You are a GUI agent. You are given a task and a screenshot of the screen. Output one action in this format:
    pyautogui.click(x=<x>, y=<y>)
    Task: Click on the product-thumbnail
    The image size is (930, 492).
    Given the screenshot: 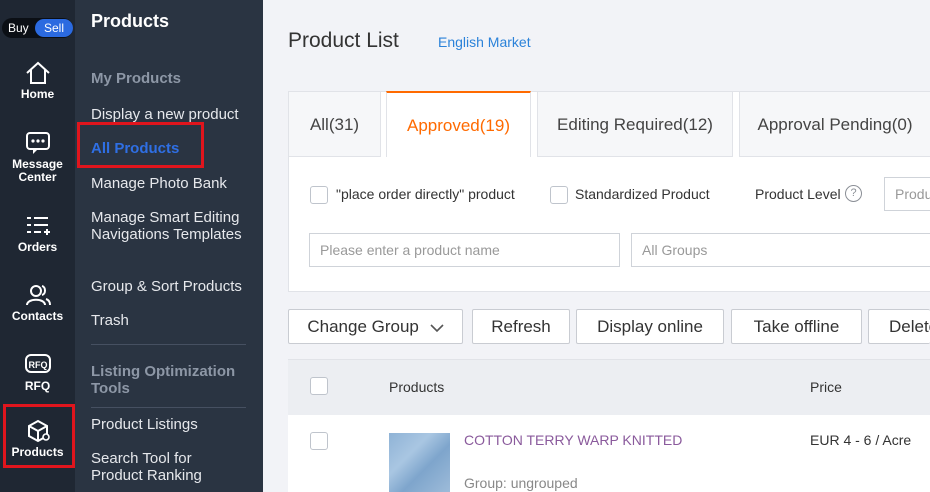 What is the action you would take?
    pyautogui.click(x=419, y=462)
    